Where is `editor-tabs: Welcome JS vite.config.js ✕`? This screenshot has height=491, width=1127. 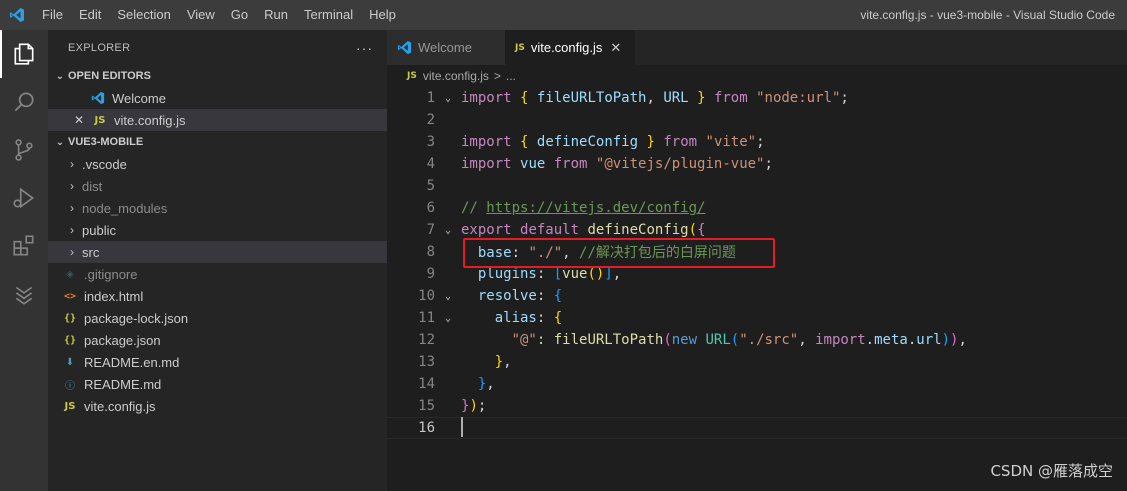
editor-tabs: Welcome JS vite.config.js ✕ is located at coordinates (757, 47).